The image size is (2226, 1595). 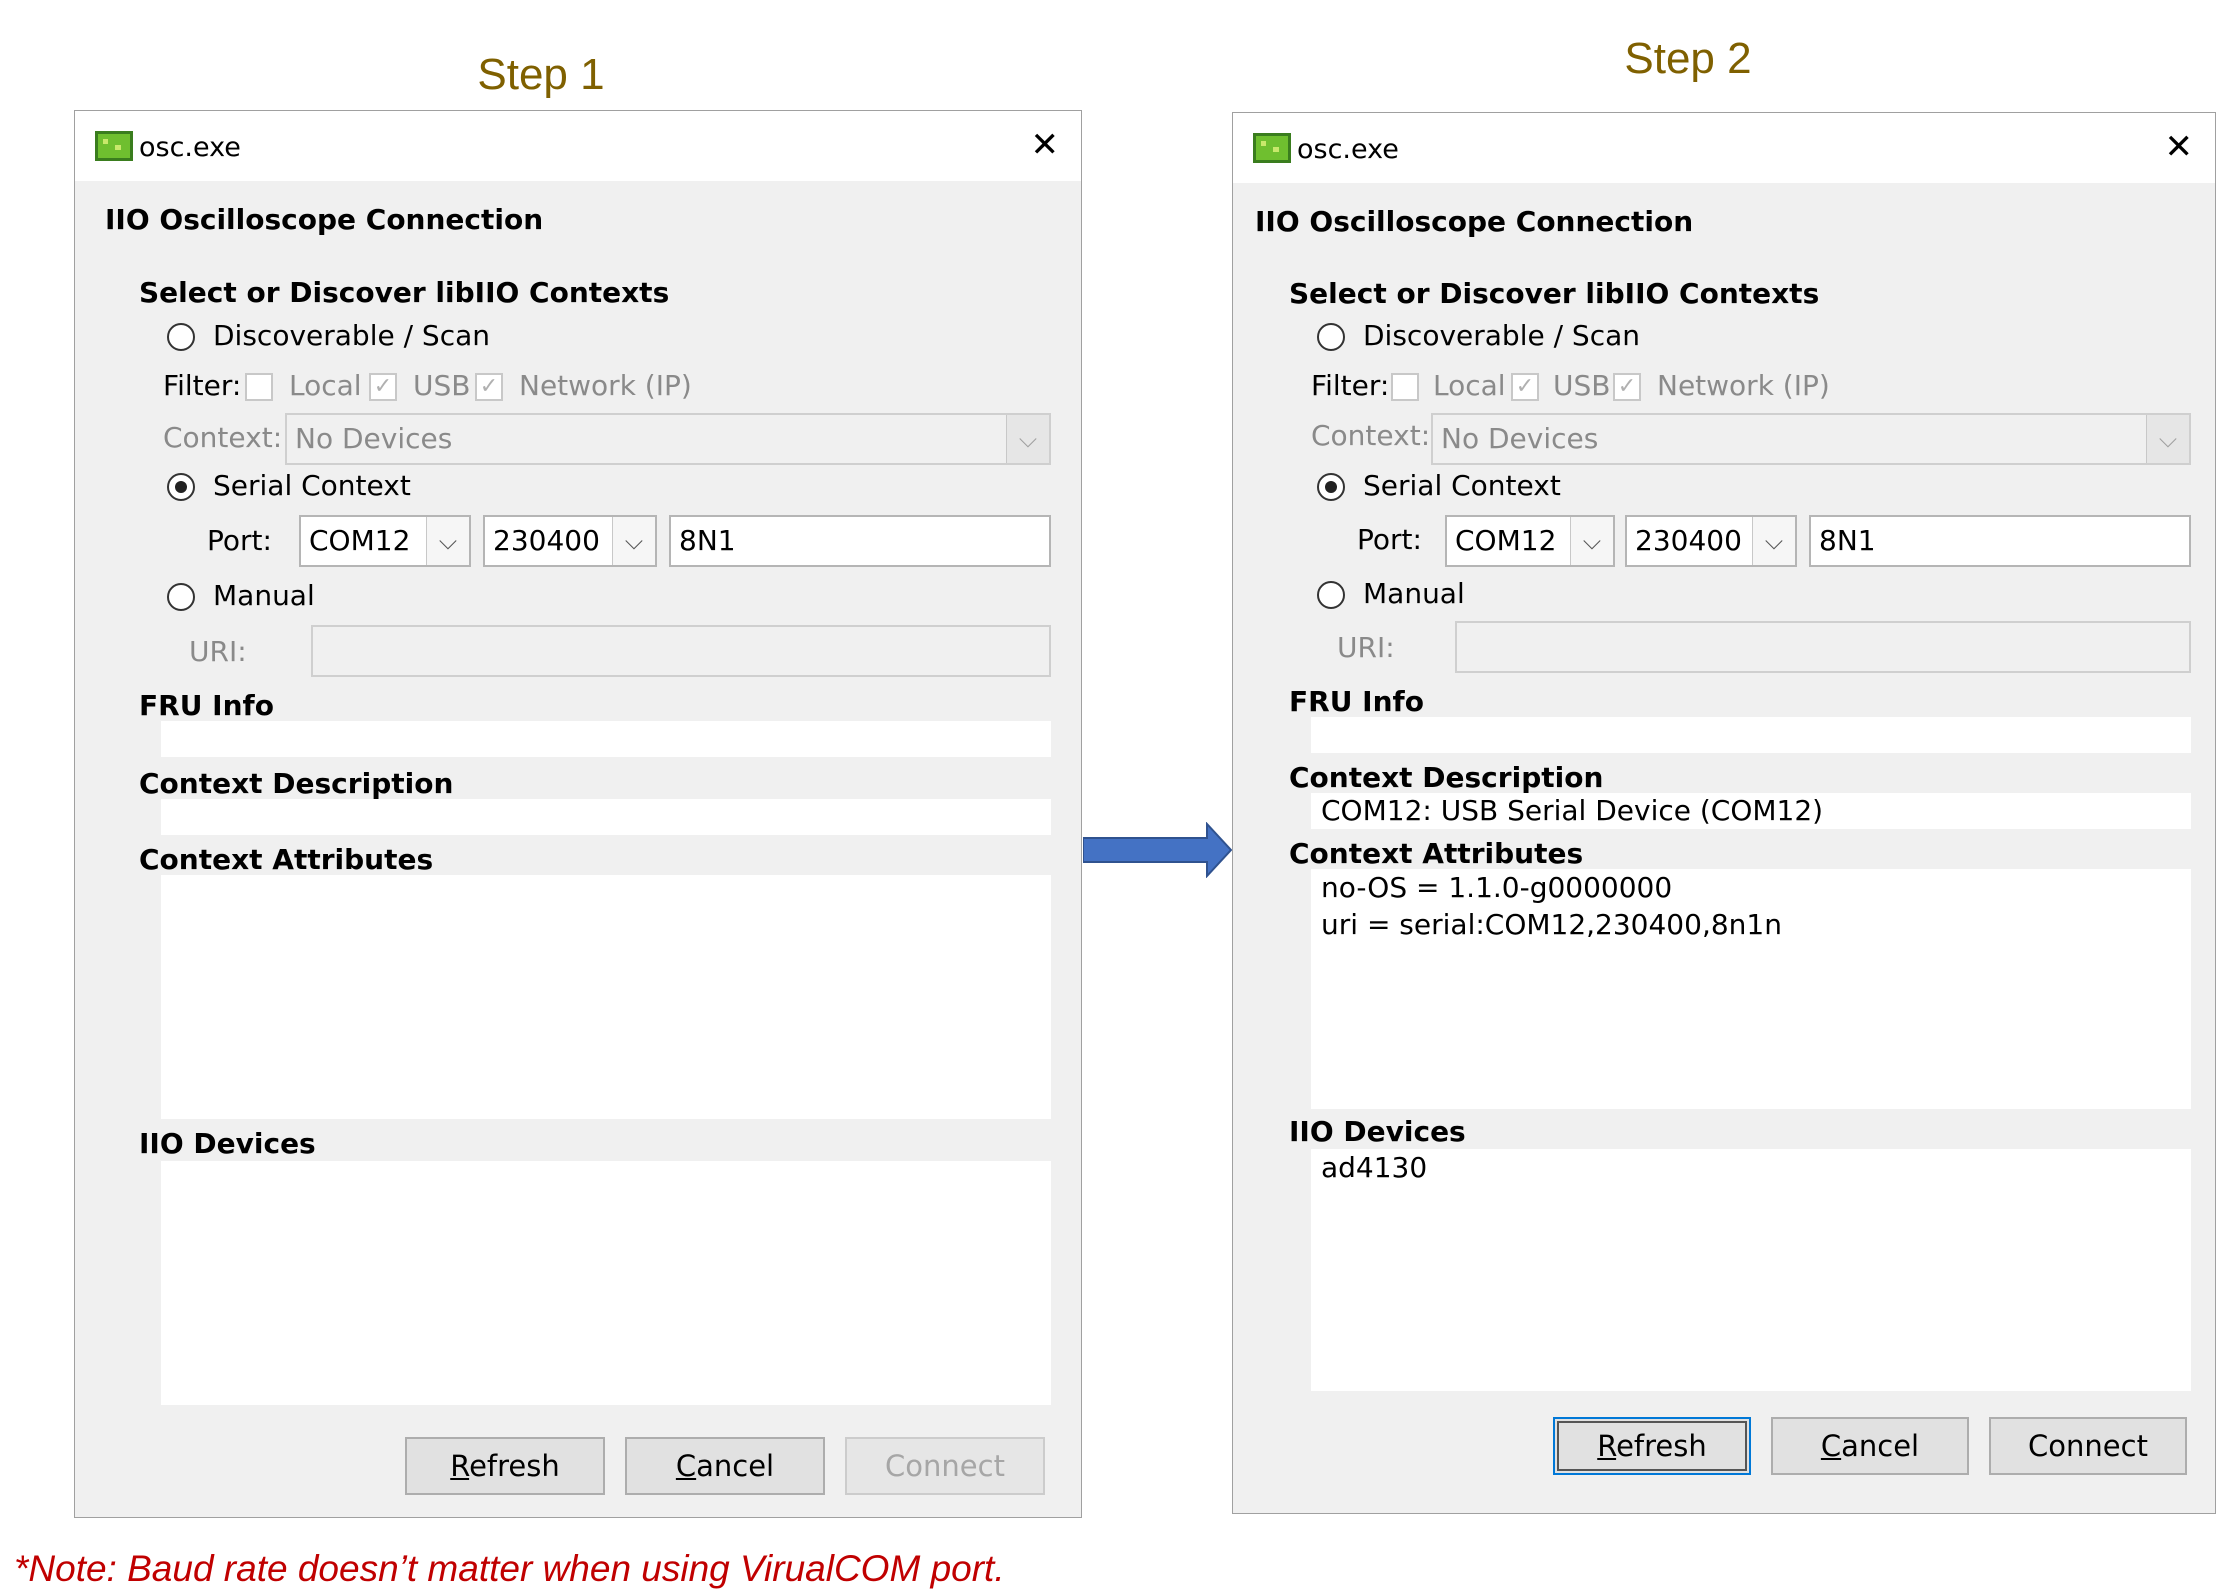 I want to click on step-1-title: Step 1, so click(x=541, y=74).